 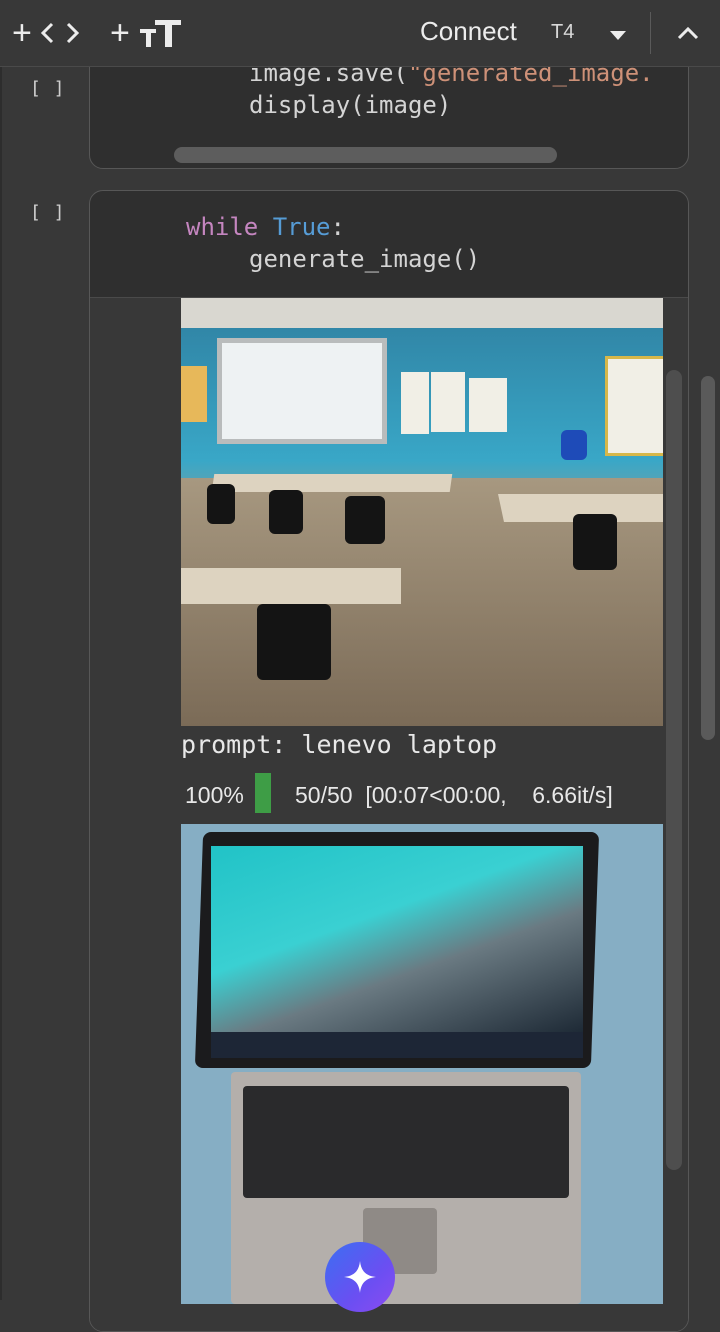 What do you see at coordinates (339, 744) in the screenshot?
I see `prompt-output-text: prompt: lenevo laptop` at bounding box center [339, 744].